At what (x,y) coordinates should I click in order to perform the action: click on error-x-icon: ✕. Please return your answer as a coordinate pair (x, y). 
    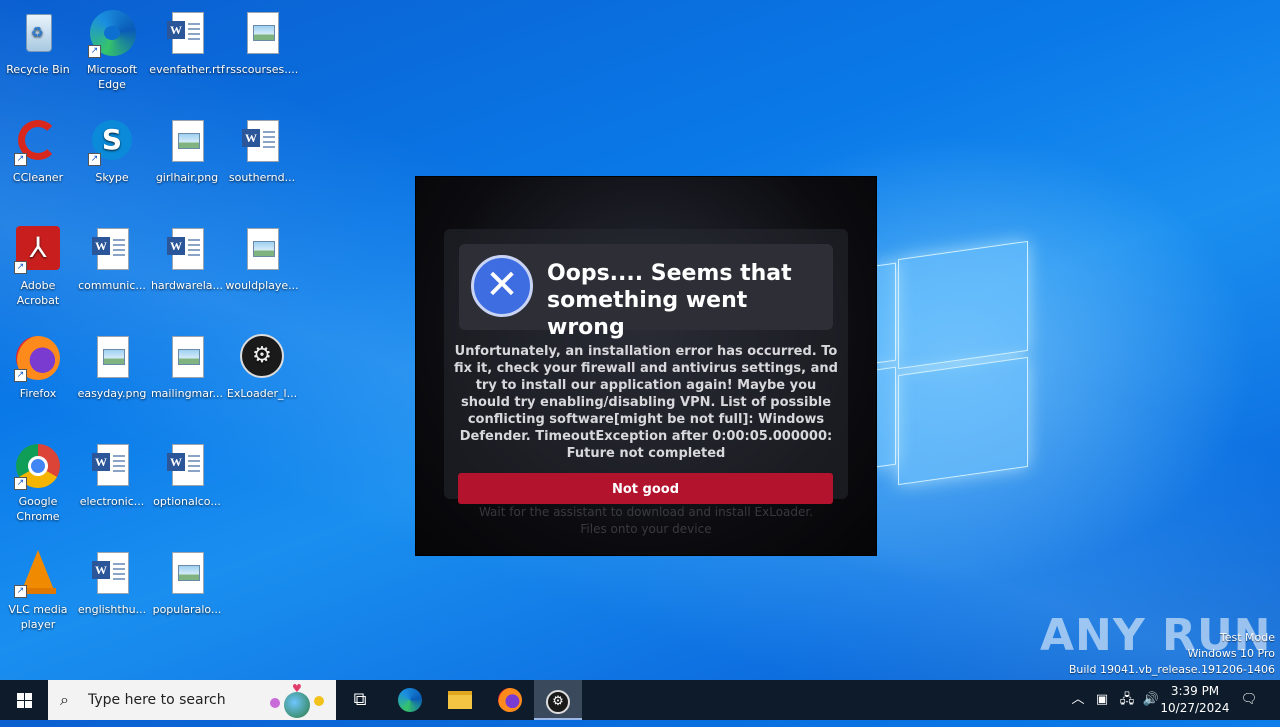
    Looking at the image, I should click on (502, 286).